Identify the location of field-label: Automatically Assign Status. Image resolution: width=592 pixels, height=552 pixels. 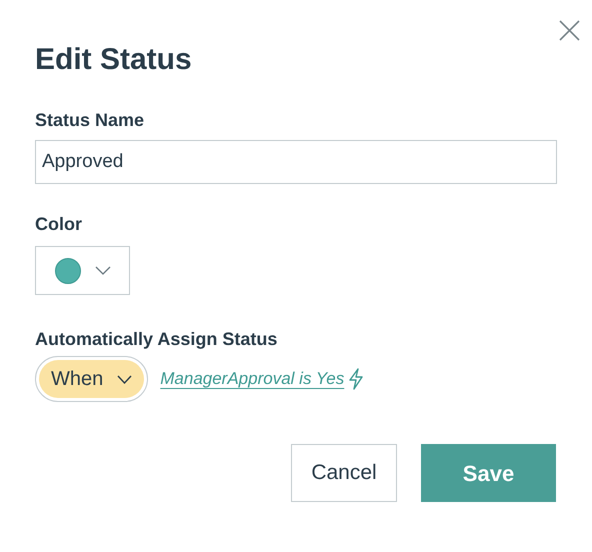
(156, 339).